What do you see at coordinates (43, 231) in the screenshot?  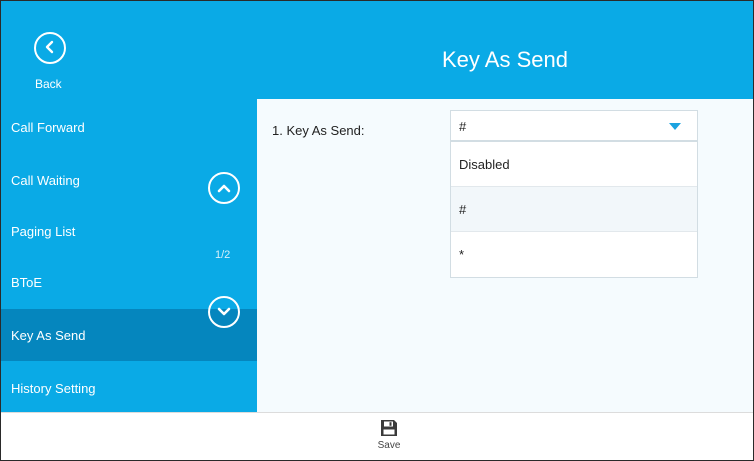 I see `sidebar-item-label: Paging List` at bounding box center [43, 231].